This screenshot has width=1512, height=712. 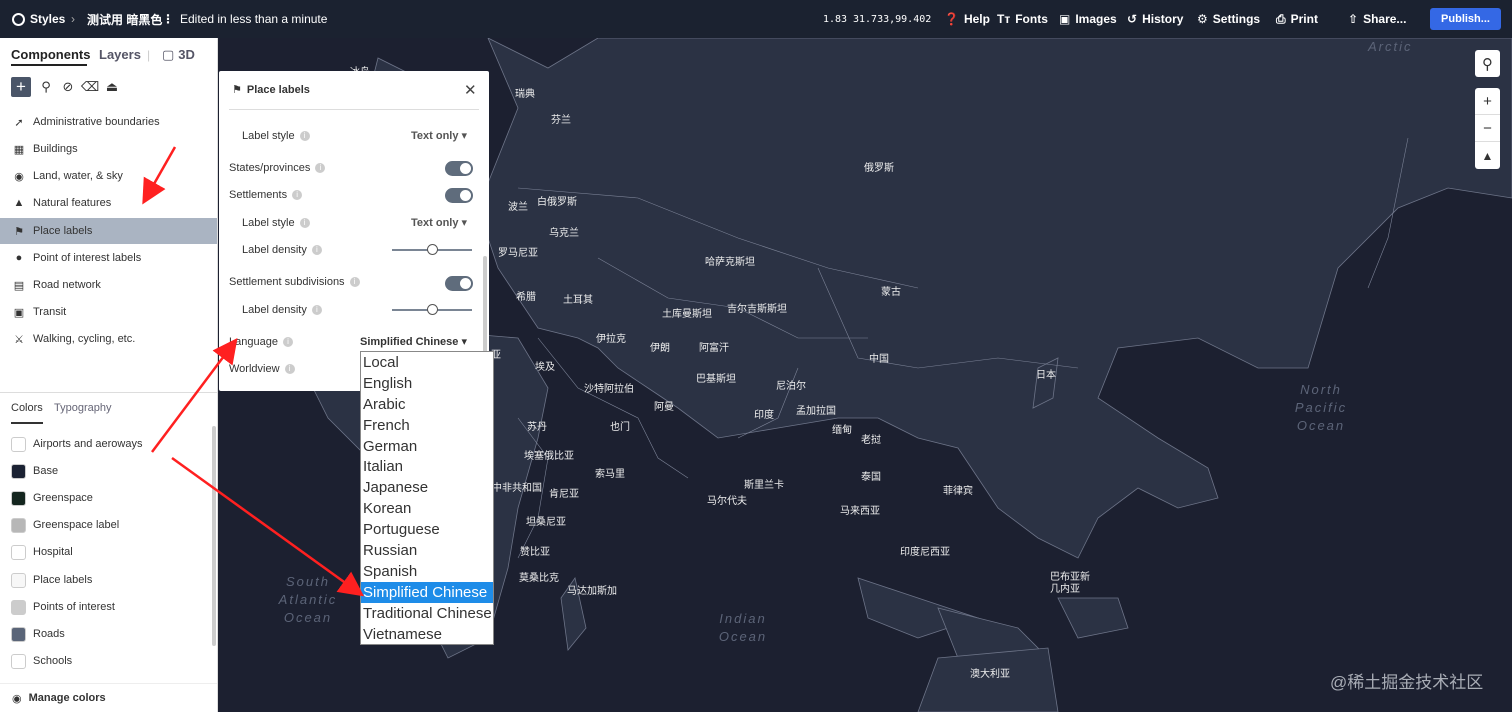 What do you see at coordinates (41, 661) in the screenshot?
I see `color-row: Schools` at bounding box center [41, 661].